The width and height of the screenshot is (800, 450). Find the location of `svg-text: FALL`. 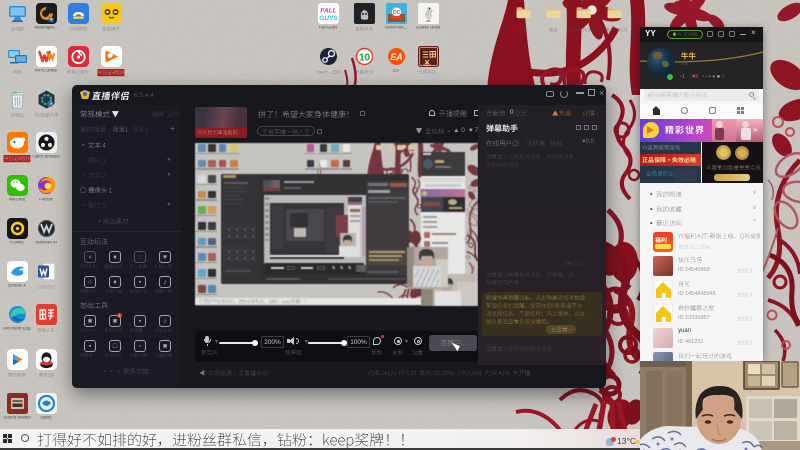

svg-text: FALL is located at coordinates (328, 11).